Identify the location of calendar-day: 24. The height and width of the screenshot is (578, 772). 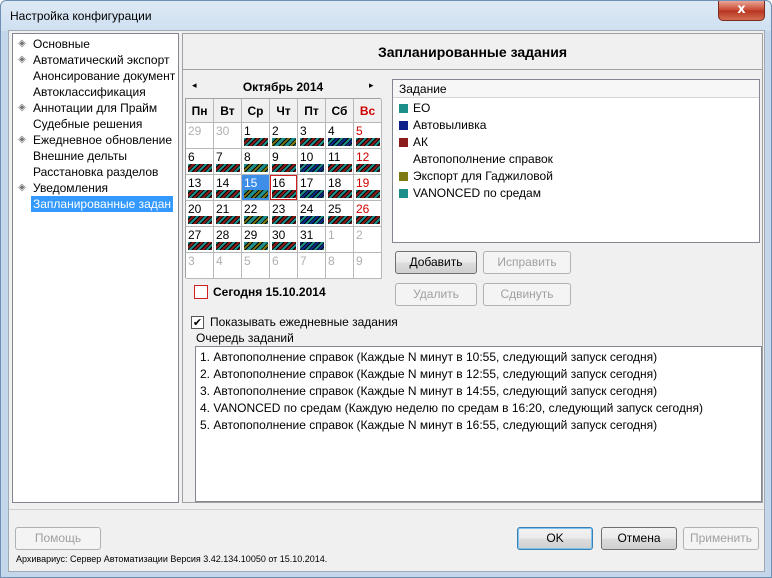
(312, 214).